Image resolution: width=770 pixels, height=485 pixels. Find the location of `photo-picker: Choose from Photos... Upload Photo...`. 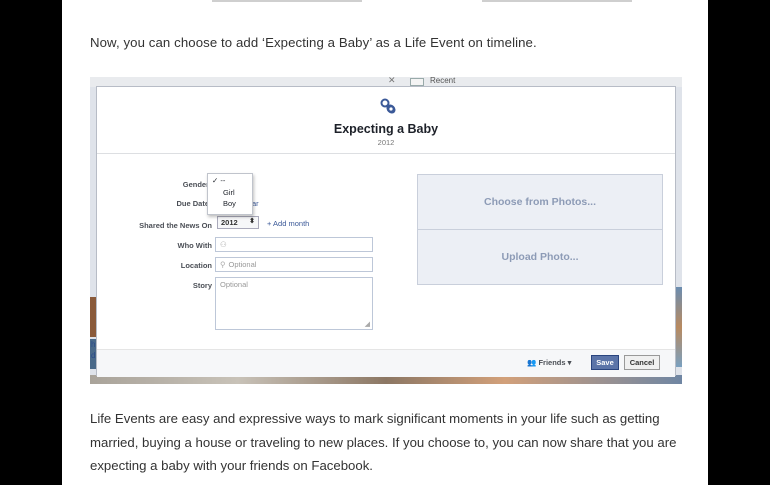

photo-picker: Choose from Photos... Upload Photo... is located at coordinates (540, 229).